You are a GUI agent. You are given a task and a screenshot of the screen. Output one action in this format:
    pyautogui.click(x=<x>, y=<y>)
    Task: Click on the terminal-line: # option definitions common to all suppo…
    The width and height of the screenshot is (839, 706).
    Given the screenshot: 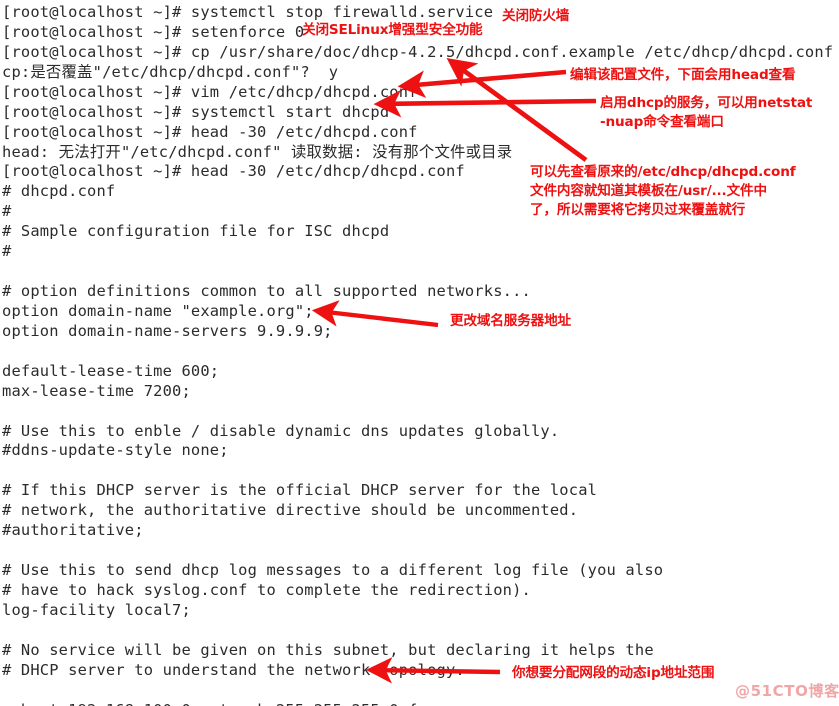 What is the action you would take?
    pyautogui.click(x=266, y=291)
    